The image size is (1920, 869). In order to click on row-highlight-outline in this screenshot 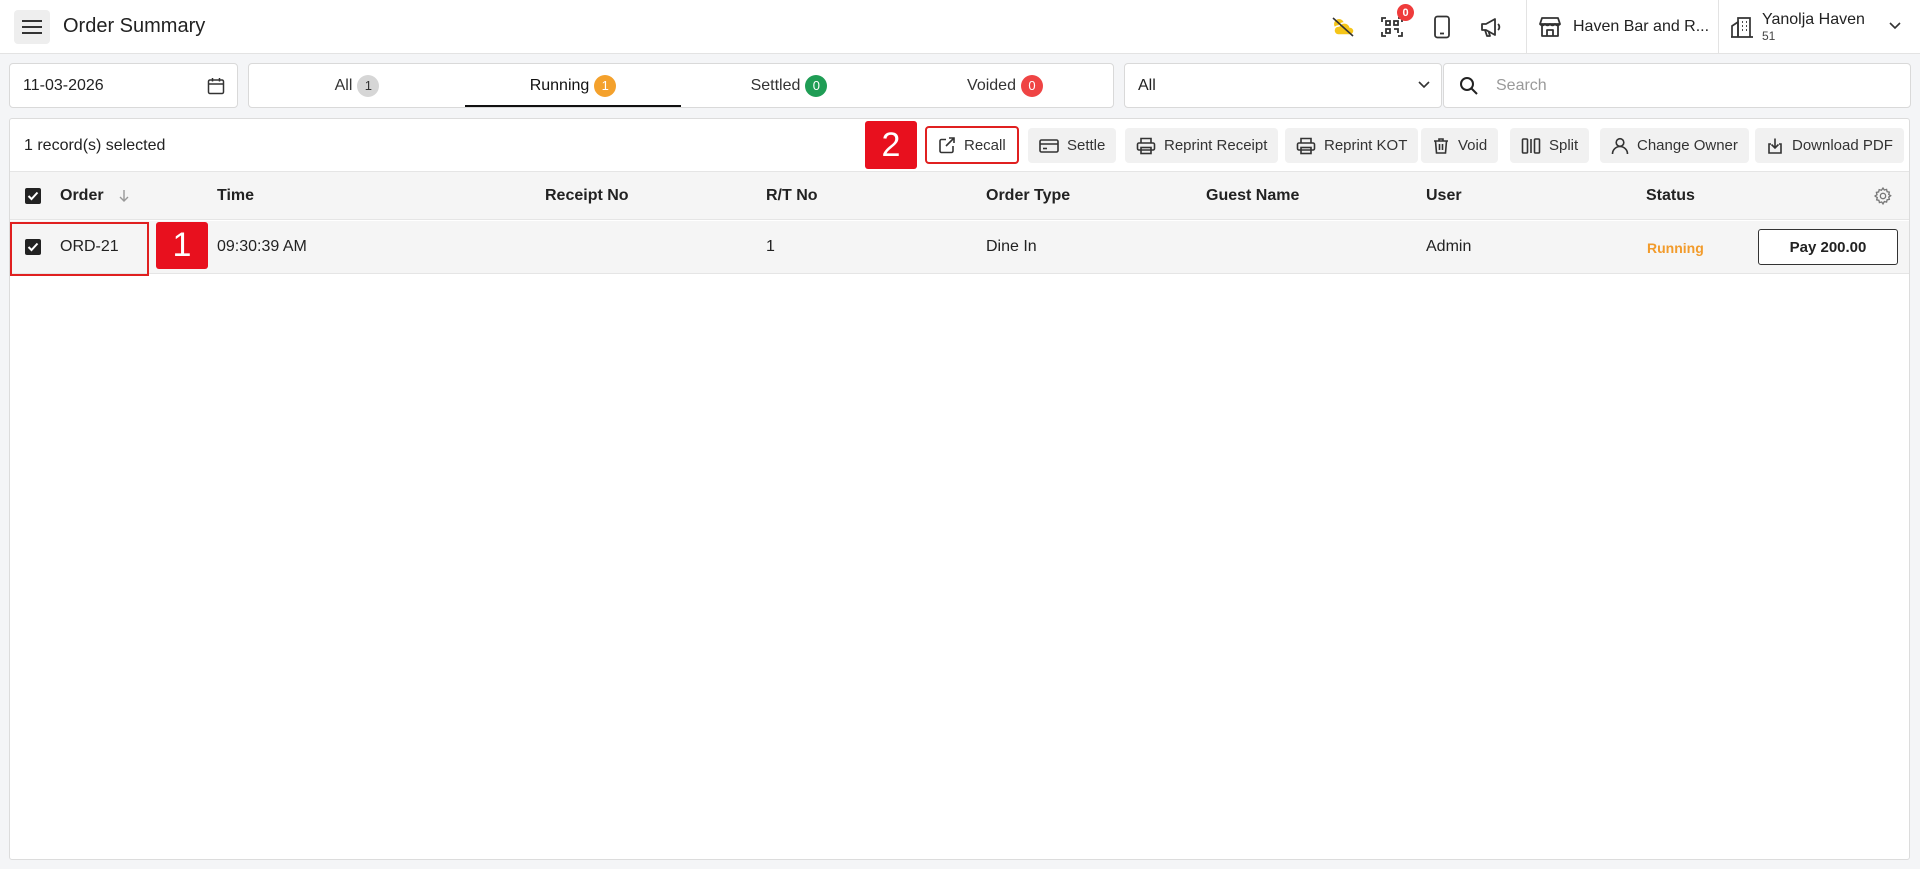, I will do `click(79, 249)`.